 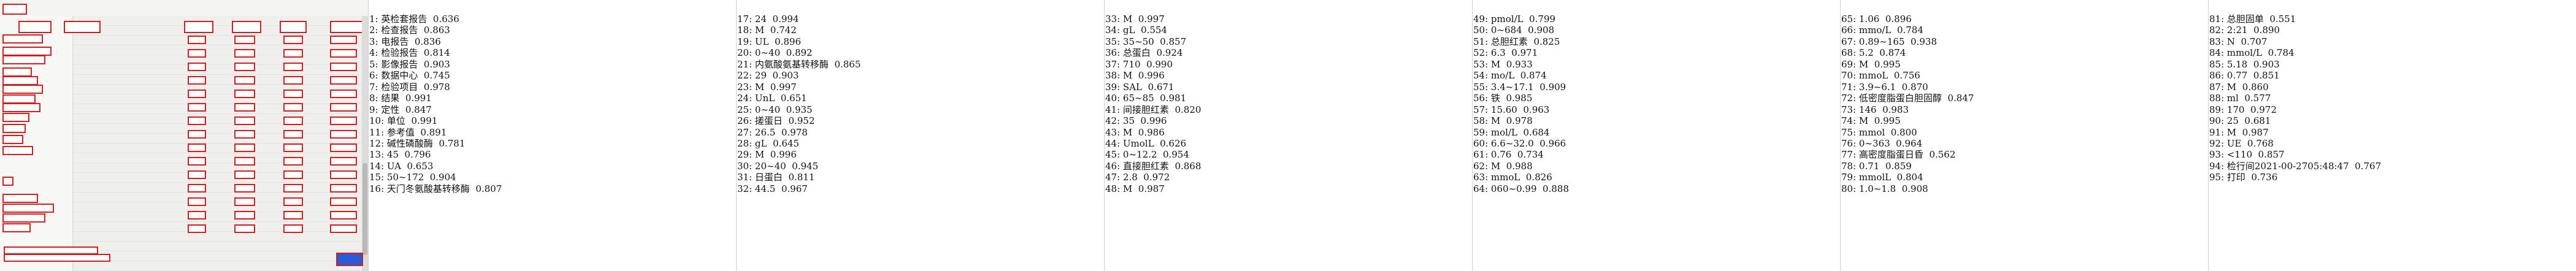 I want to click on ocr-line: 22: 29 0.903, so click(x=768, y=76).